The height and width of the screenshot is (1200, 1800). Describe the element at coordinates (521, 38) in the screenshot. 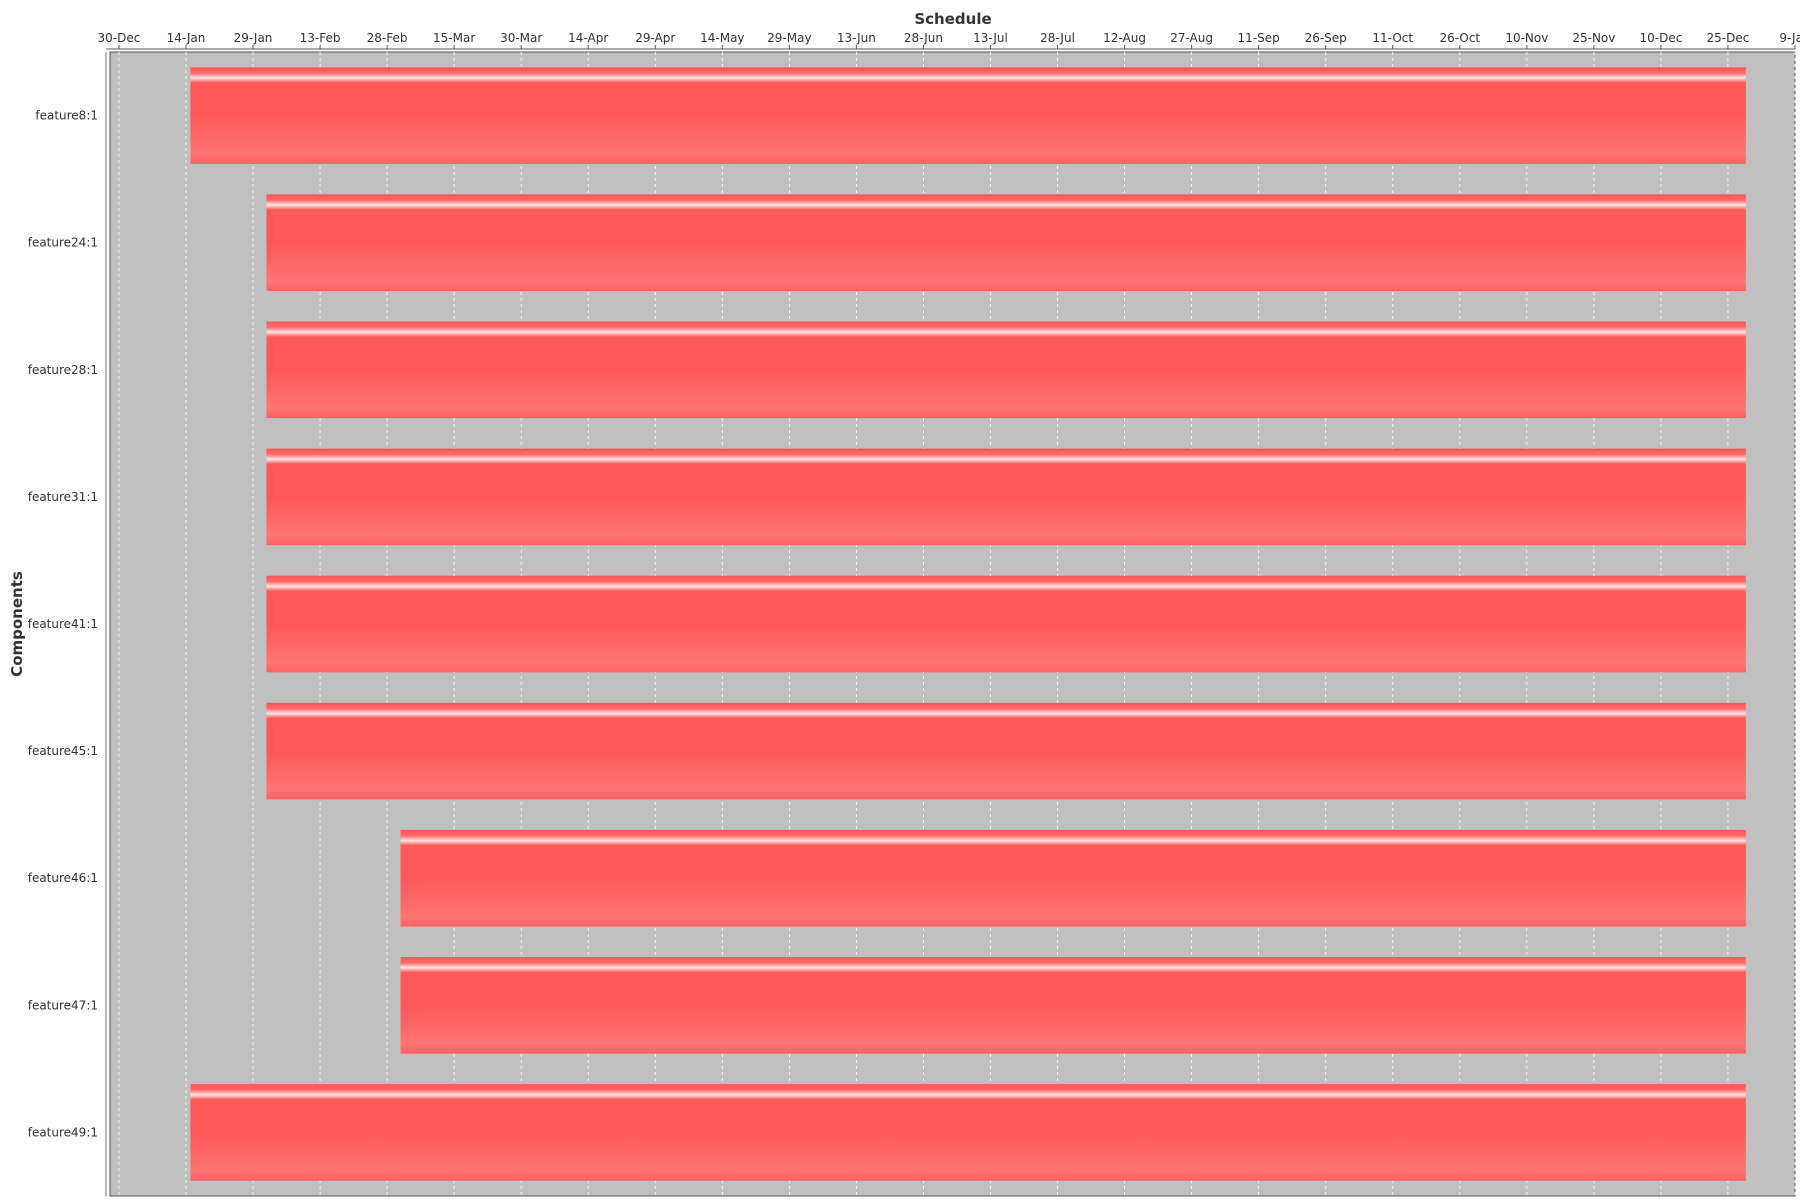

I see `x-tick-label: 30-Mar` at that location.